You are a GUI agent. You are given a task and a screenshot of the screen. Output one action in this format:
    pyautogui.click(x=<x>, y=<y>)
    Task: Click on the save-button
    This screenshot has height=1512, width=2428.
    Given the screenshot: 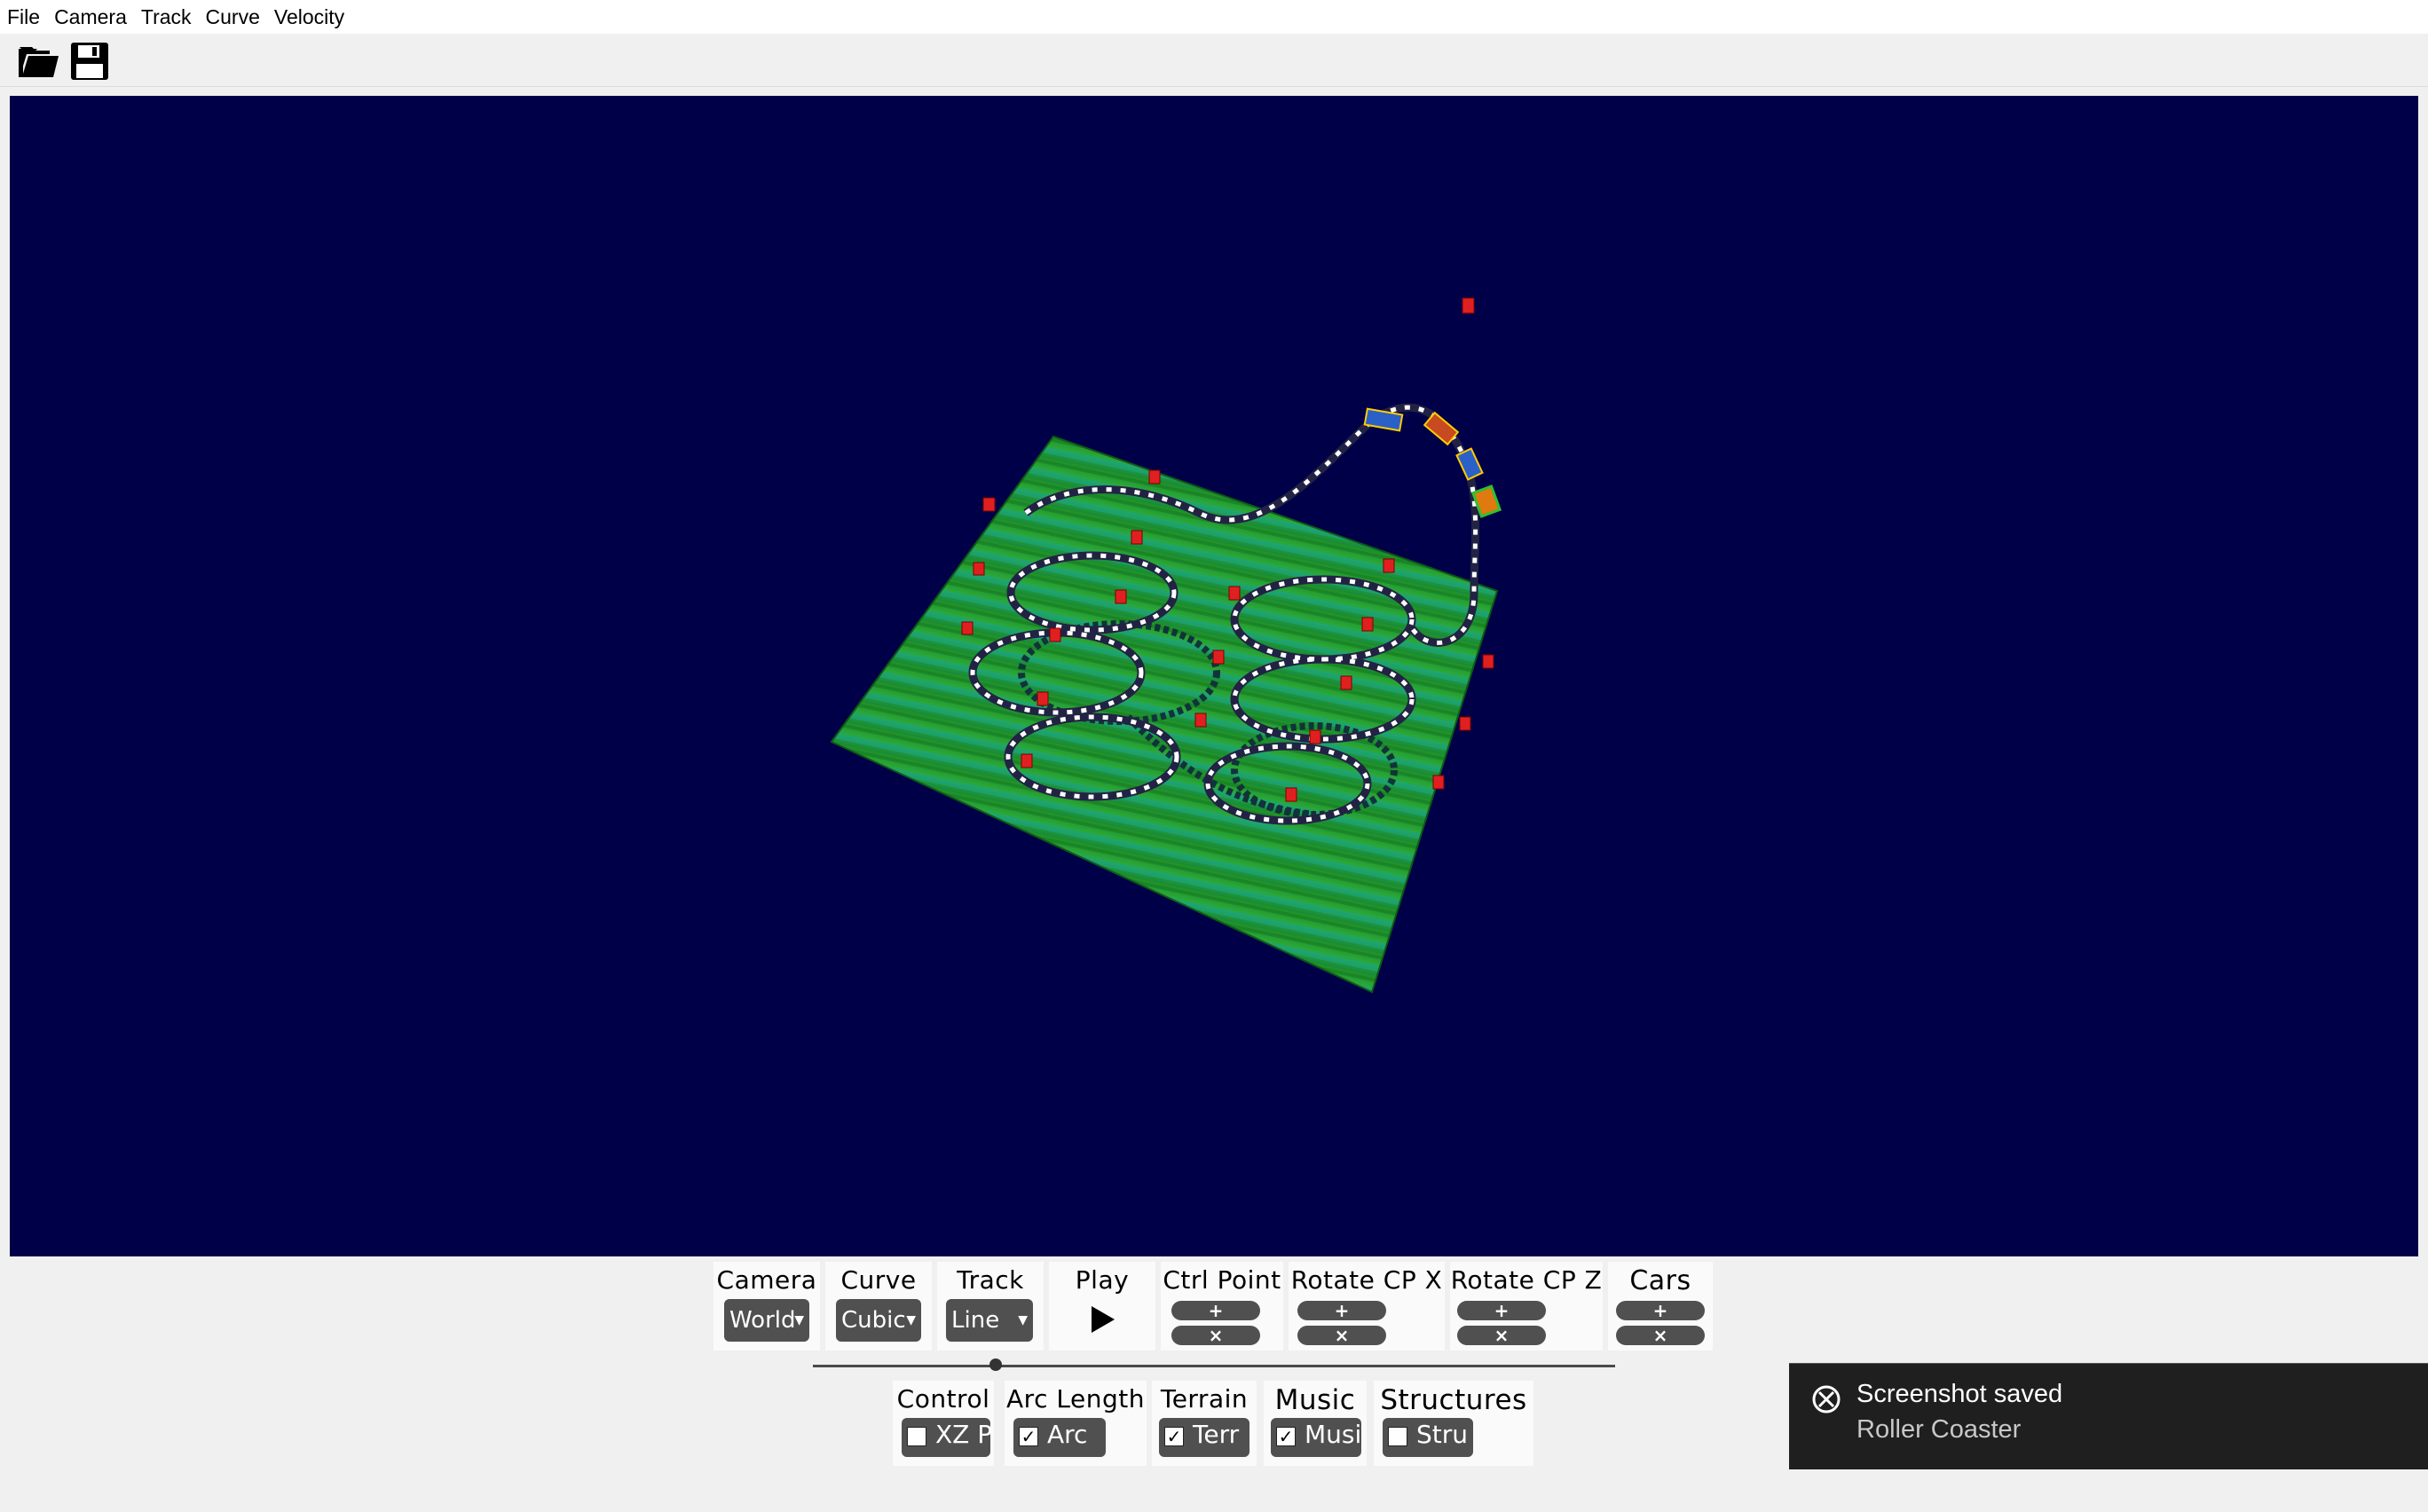 What is the action you would take?
    pyautogui.click(x=90, y=61)
    